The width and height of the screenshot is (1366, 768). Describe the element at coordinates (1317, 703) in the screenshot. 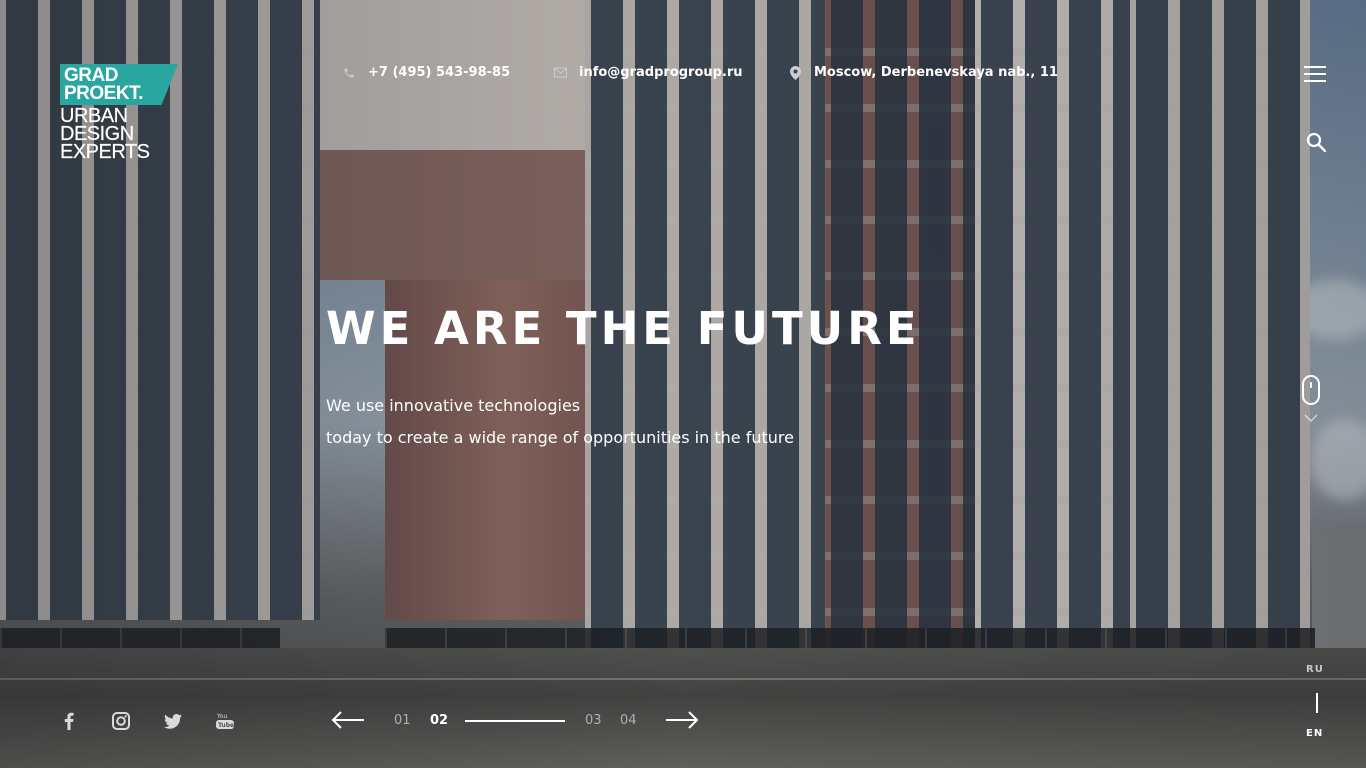

I see `language-divider` at that location.